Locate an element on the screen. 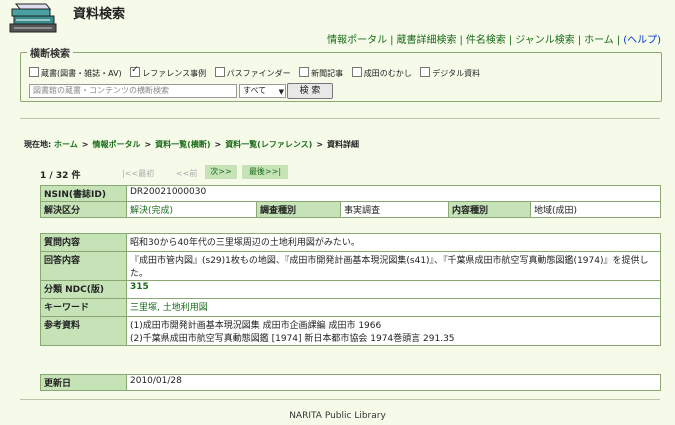 Image resolution: width=675 pixels, height=425 pixels. books-logo-icon is located at coordinates (33, 18).